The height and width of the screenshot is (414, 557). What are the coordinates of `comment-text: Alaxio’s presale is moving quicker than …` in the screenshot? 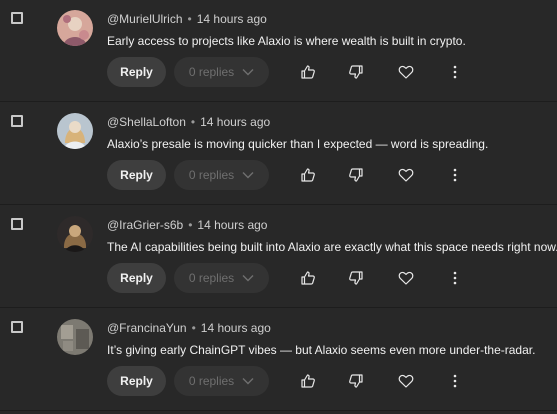 It's located at (298, 144).